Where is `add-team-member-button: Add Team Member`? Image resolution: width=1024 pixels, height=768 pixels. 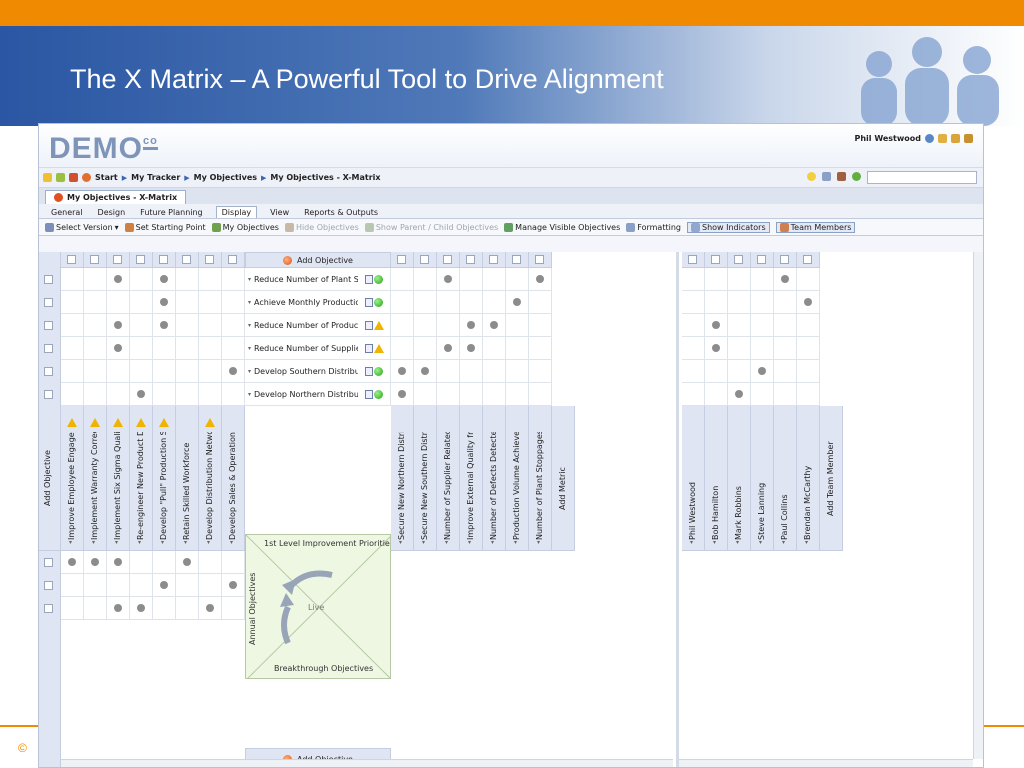
add-team-member-button: Add Team Member is located at coordinates (831, 478).